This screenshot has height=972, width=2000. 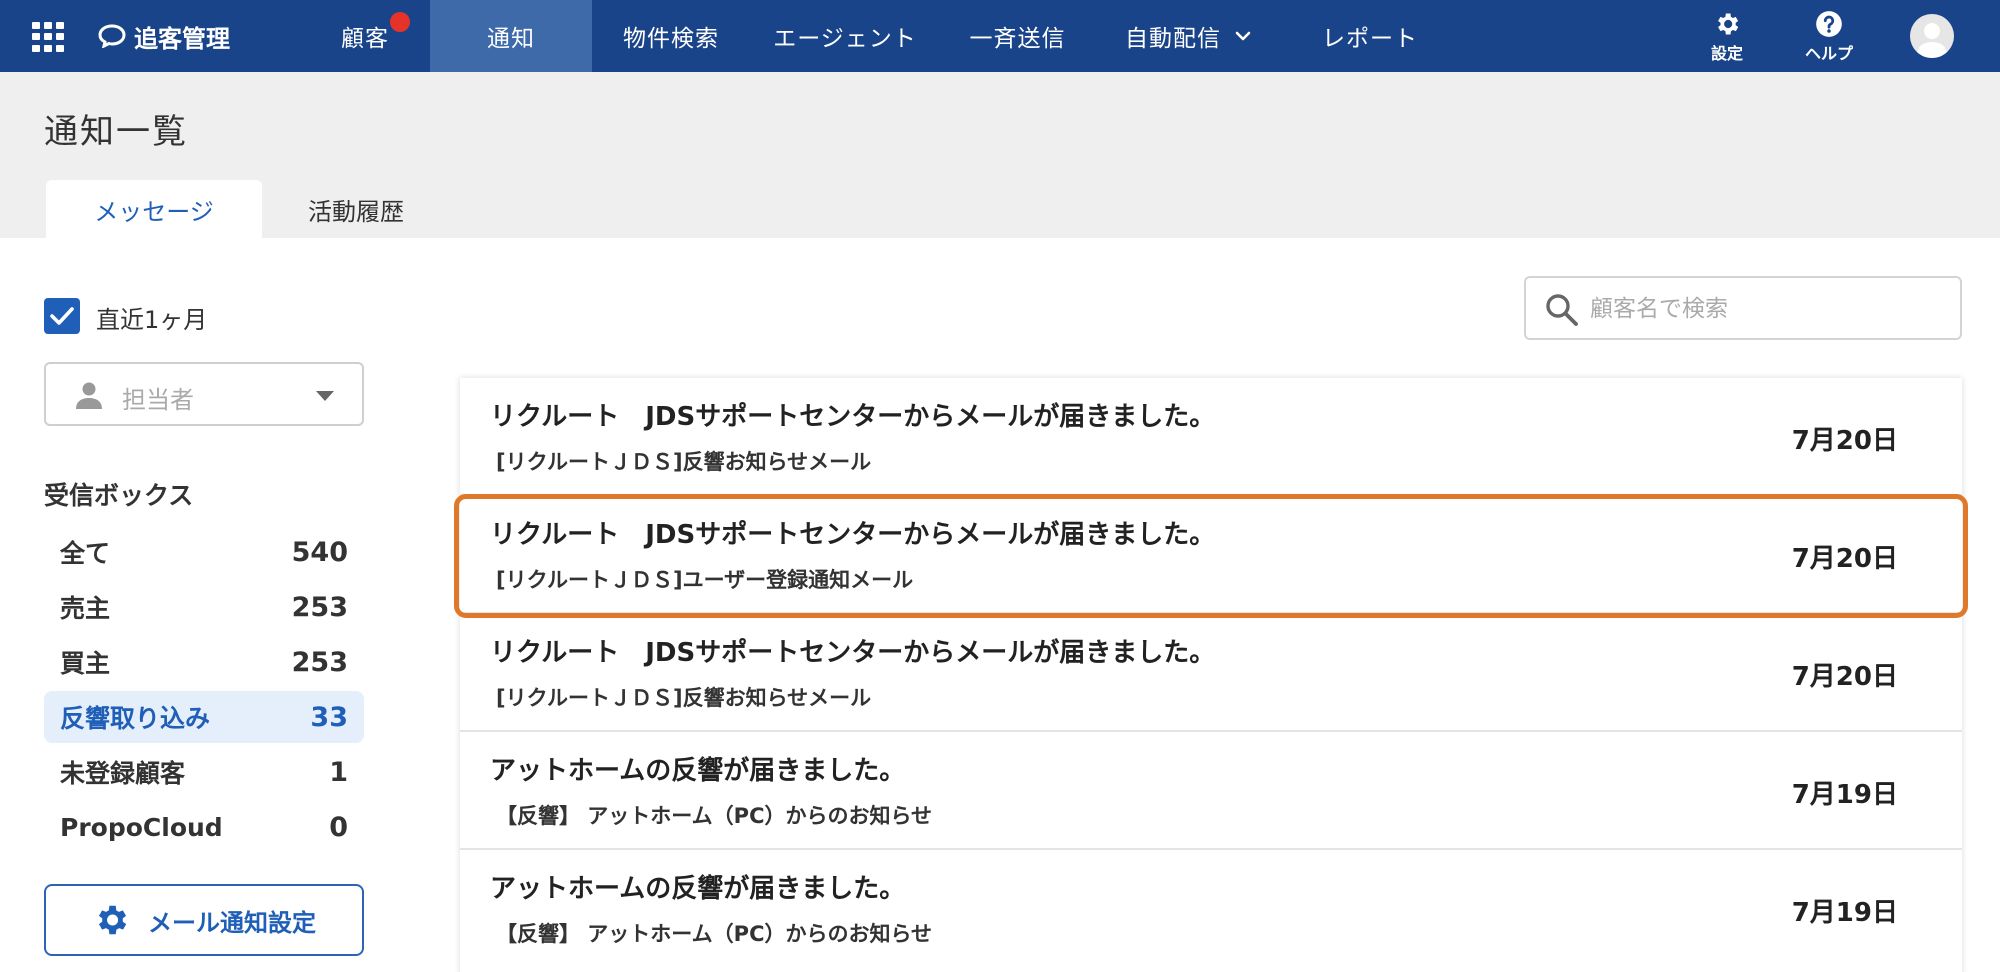 What do you see at coordinates (1932, 40) in the screenshot?
I see `user-avatar-icon` at bounding box center [1932, 40].